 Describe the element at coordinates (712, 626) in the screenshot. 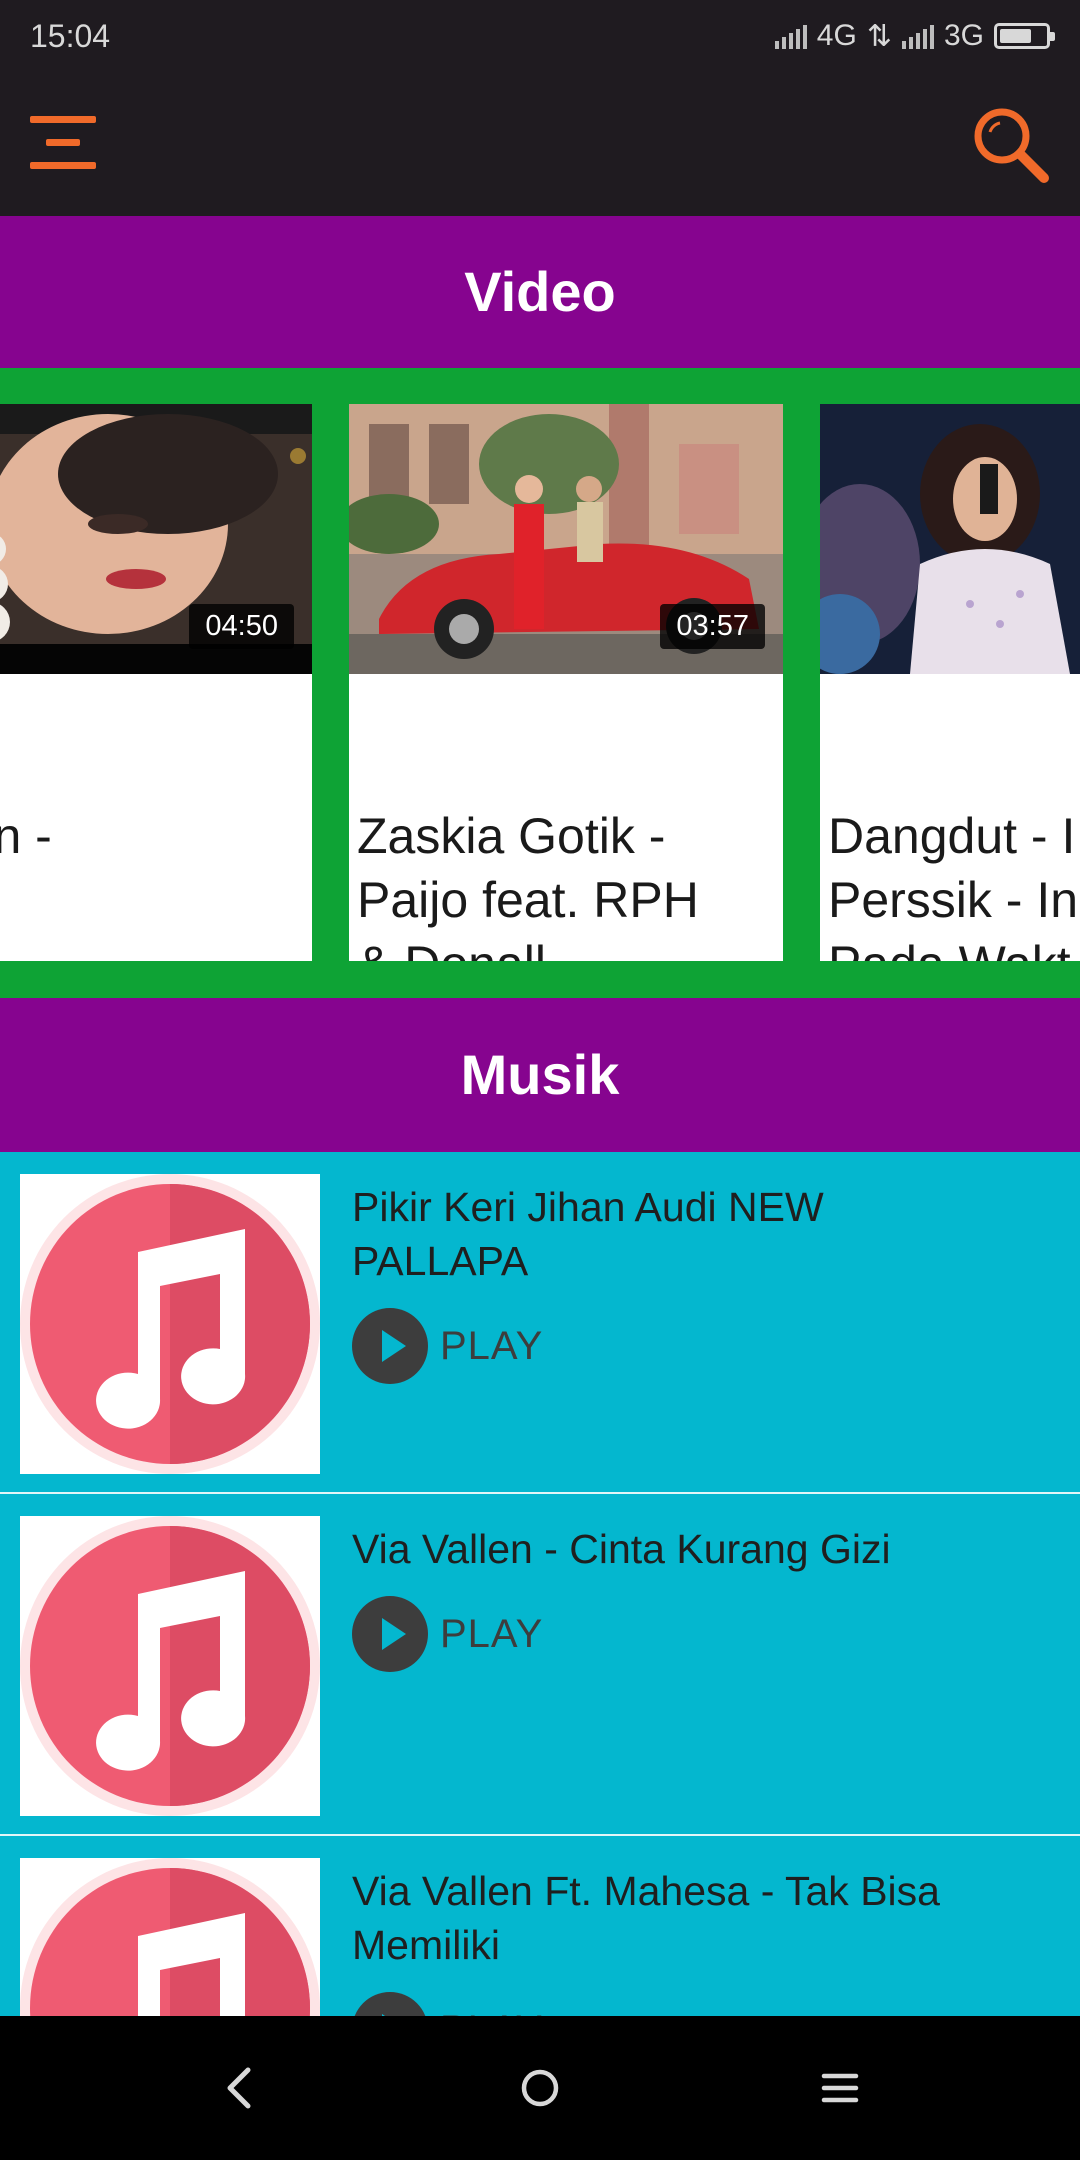

I see `video-duration-2: 03:57` at that location.